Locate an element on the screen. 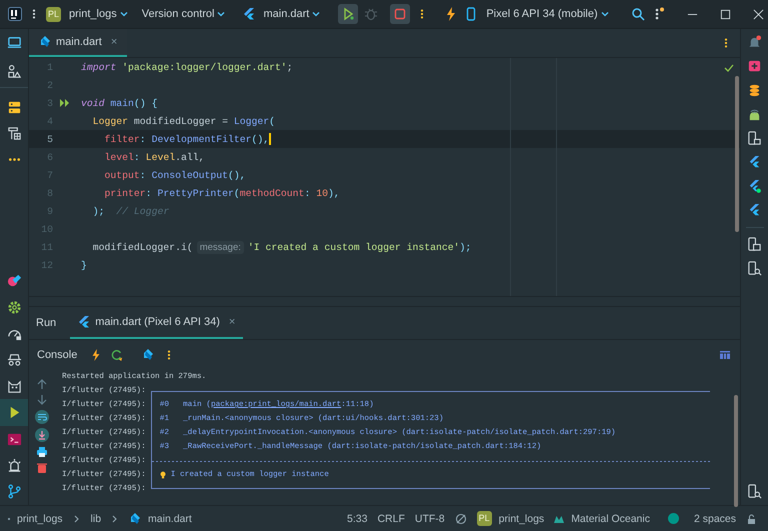 Image resolution: width=768 pixels, height=531 pixels. search-icon is located at coordinates (637, 14).